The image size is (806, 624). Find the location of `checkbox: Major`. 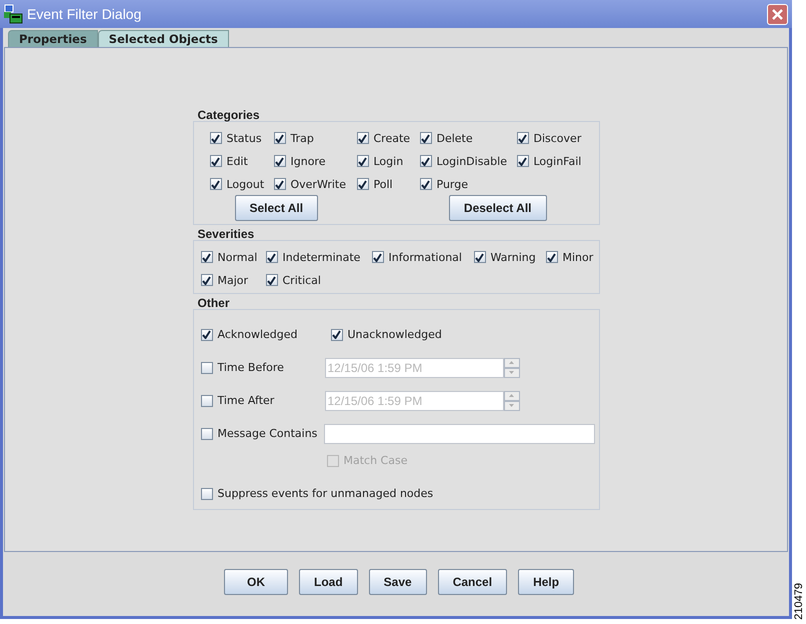

checkbox: Major is located at coordinates (233, 280).